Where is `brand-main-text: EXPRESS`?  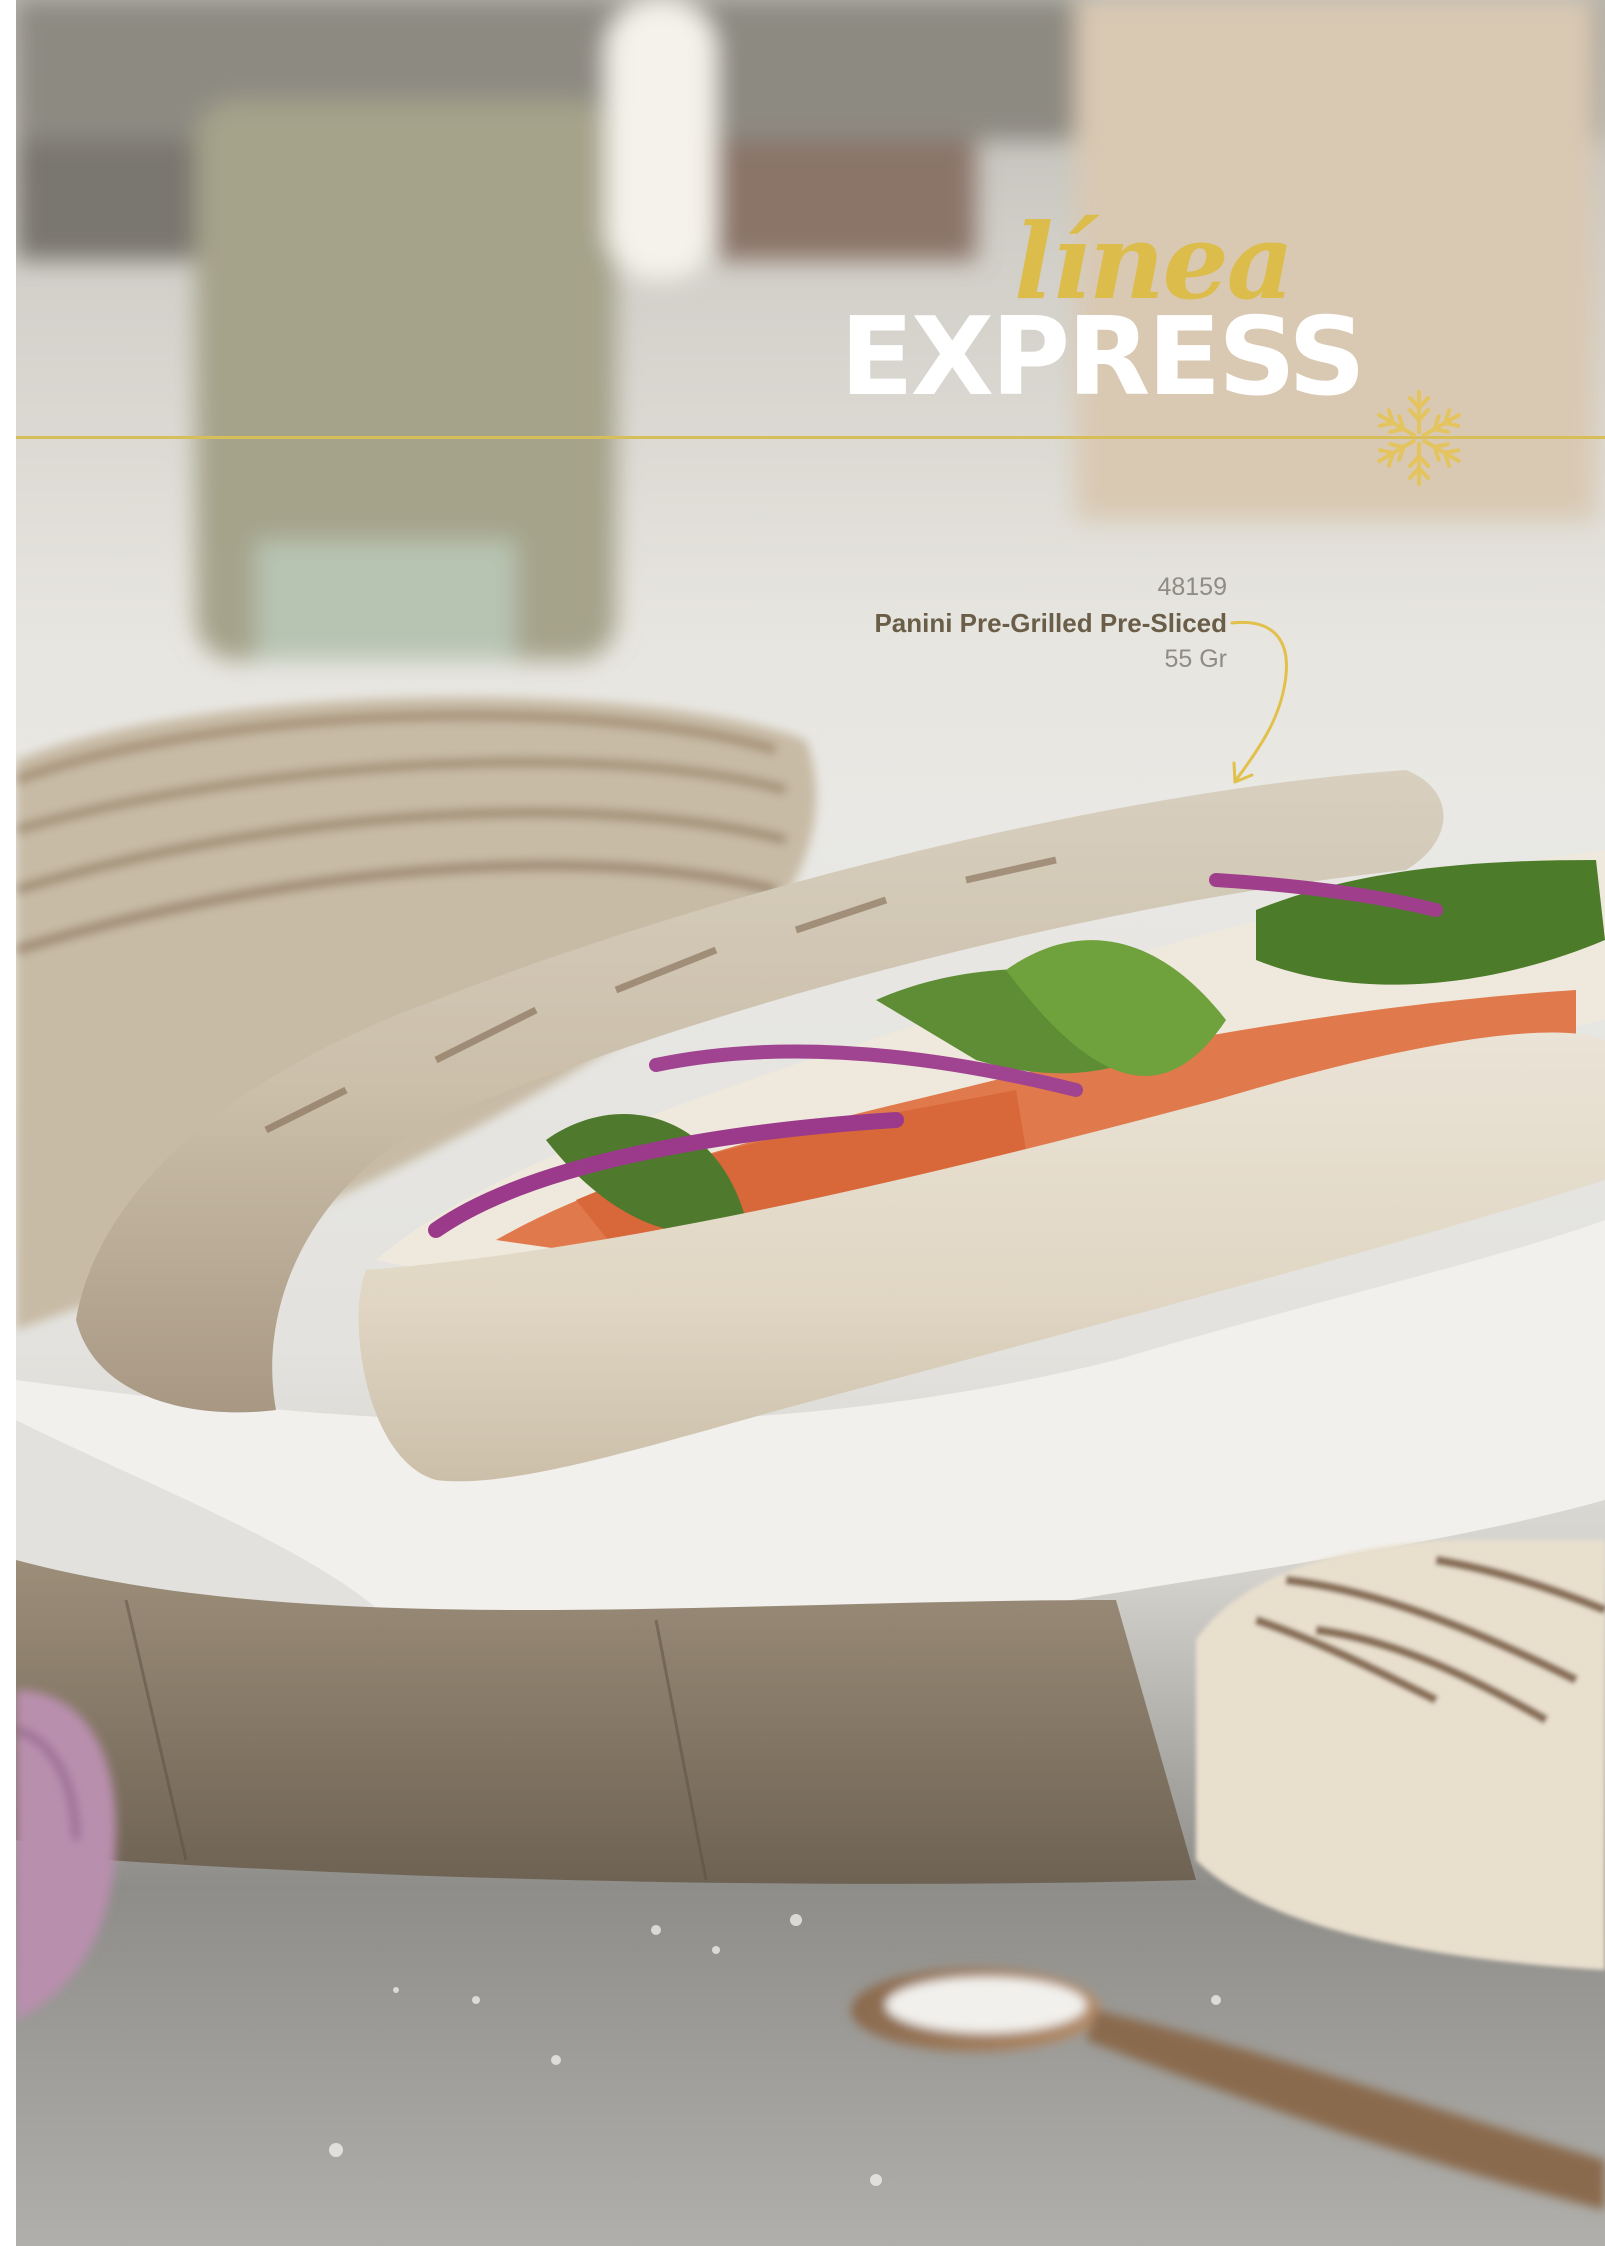
brand-main-text: EXPRESS is located at coordinates (1103, 357).